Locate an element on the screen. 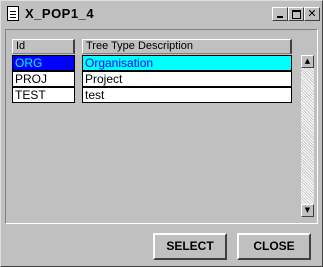 Image resolution: width=323 pixels, height=267 pixels. cell-description: Organisation is located at coordinates (187, 63).